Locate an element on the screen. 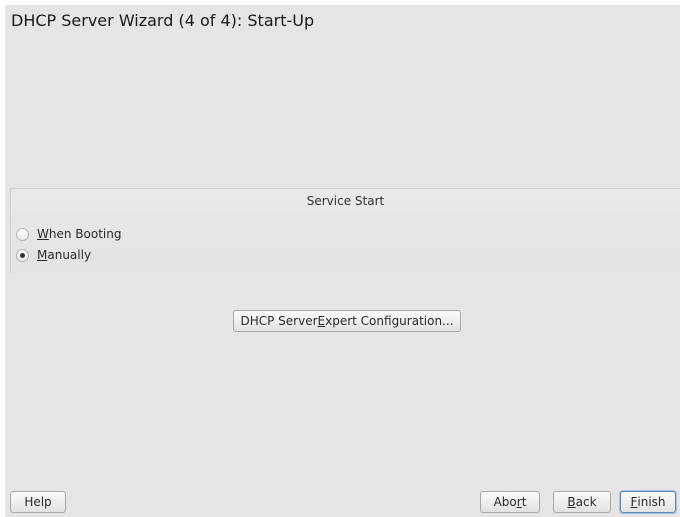 The width and height of the screenshot is (680, 517). abort-button: Abo r t is located at coordinates (510, 502).